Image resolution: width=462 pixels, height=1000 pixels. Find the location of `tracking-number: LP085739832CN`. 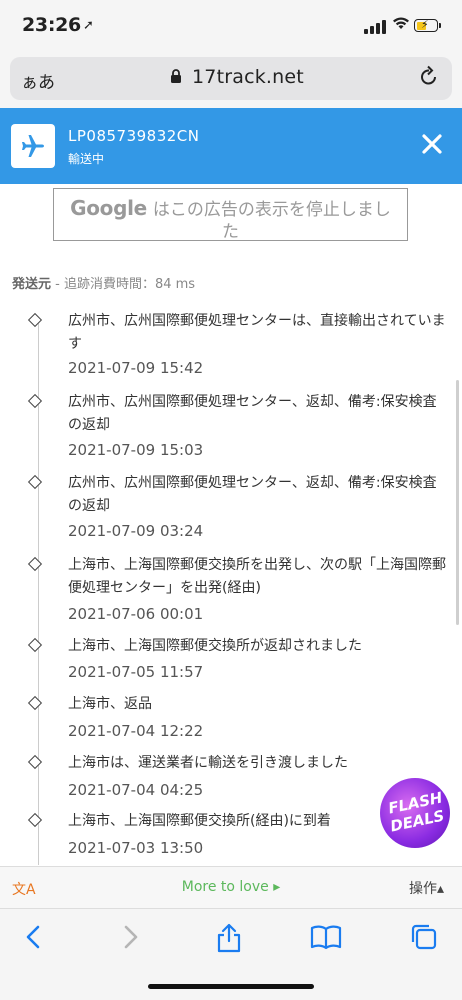

tracking-number: LP085739832CN is located at coordinates (134, 136).